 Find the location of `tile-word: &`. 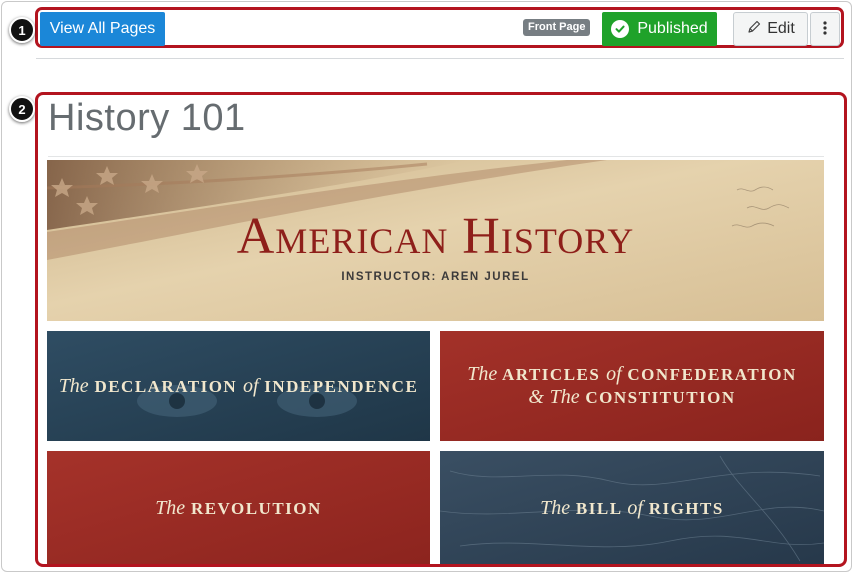

tile-word: & is located at coordinates (536, 397).